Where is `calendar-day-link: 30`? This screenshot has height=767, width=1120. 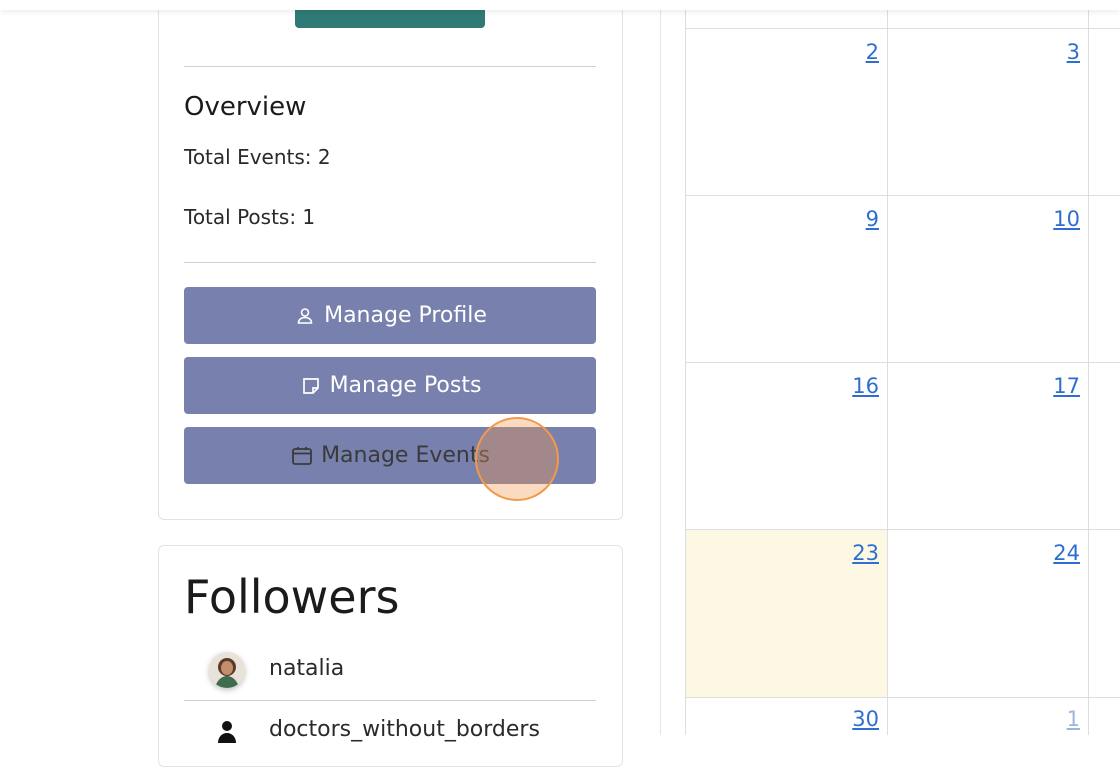
calendar-day-link: 30 is located at coordinates (865, 719).